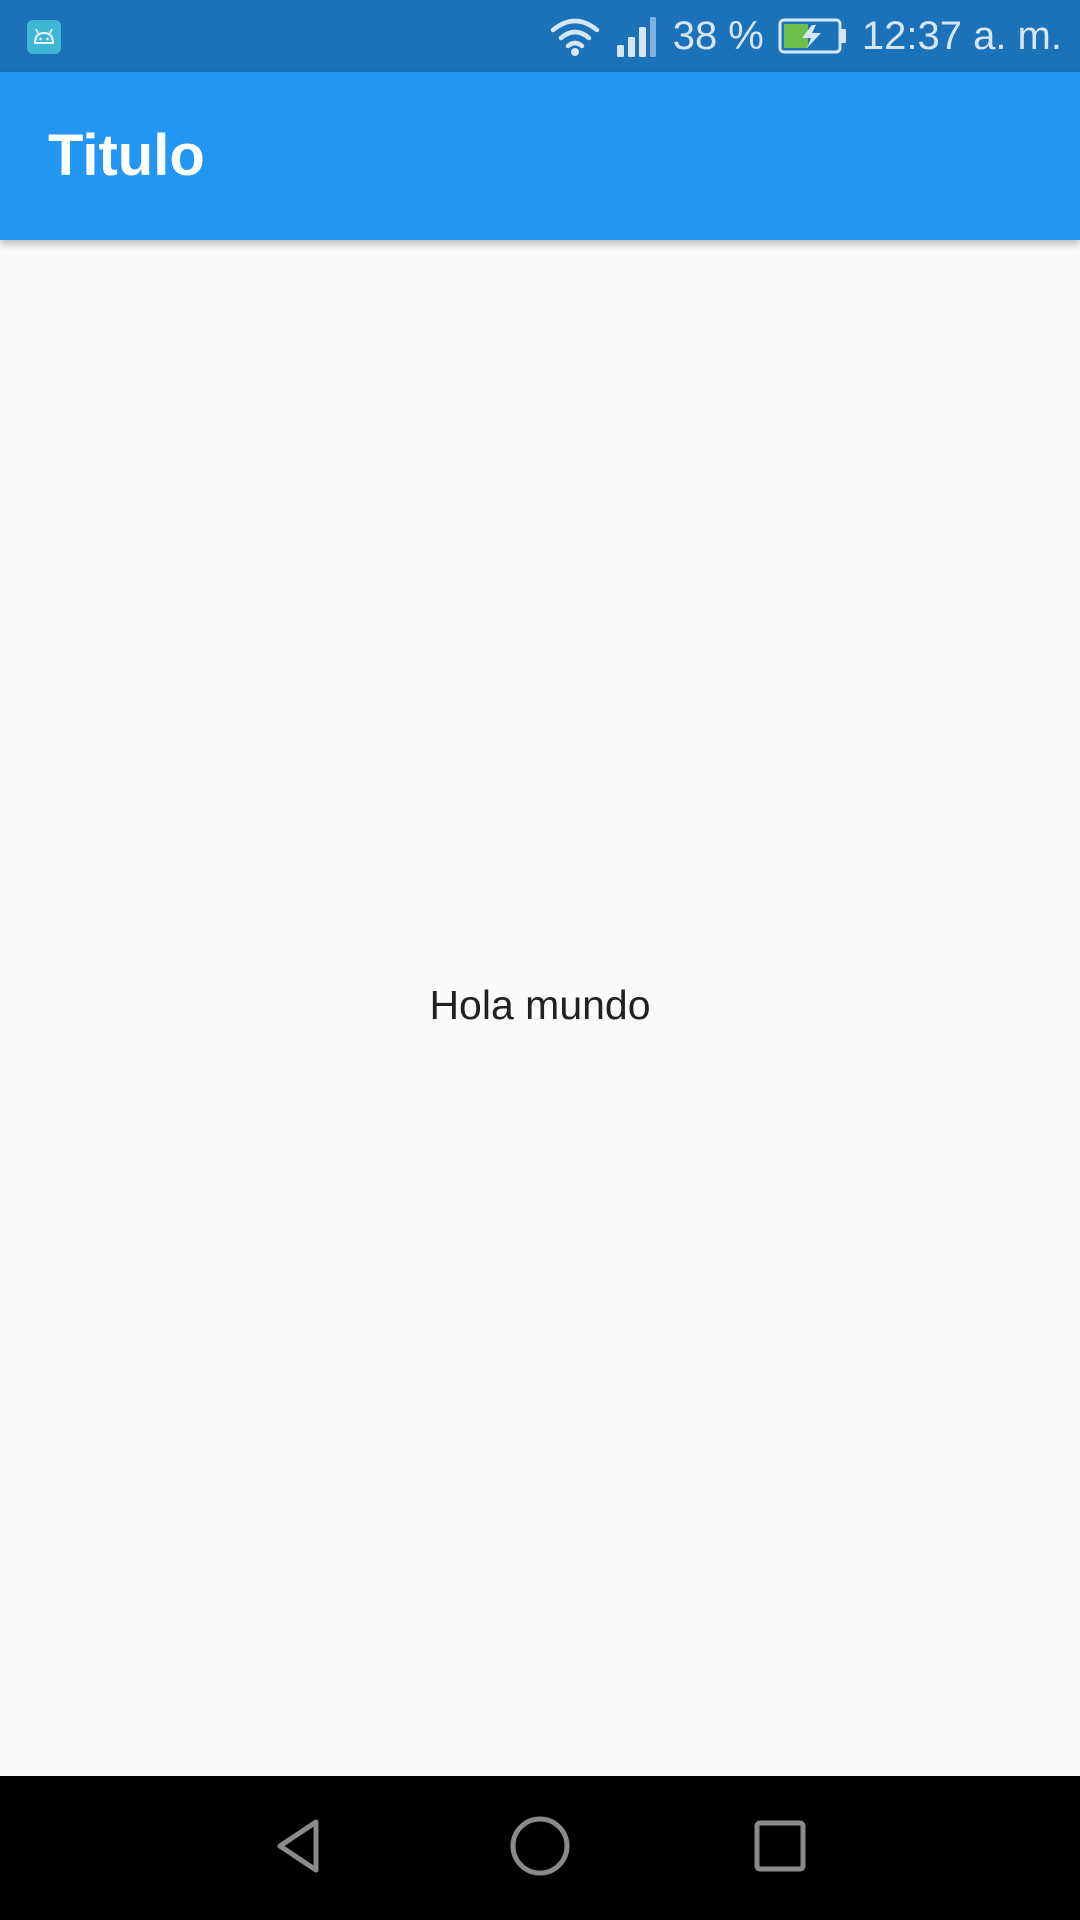  I want to click on recents-button, so click(780, 1848).